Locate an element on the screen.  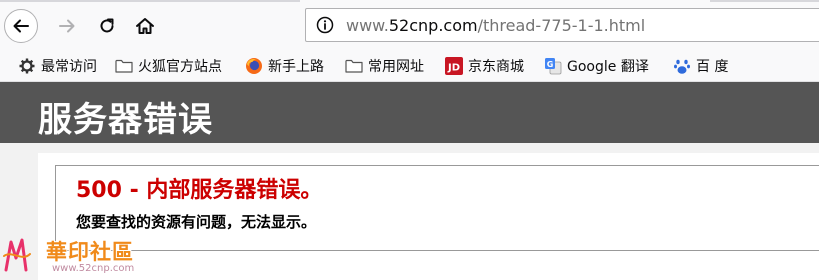
url-path: /thread-775-1-1.html is located at coordinates (561, 25).